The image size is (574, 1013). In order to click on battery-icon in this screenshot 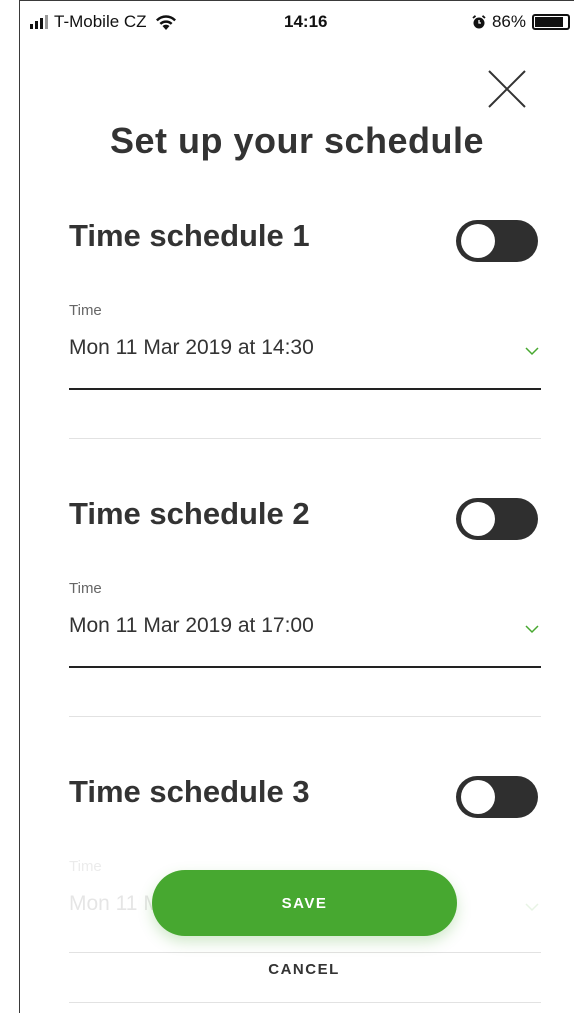, I will do `click(551, 22)`.